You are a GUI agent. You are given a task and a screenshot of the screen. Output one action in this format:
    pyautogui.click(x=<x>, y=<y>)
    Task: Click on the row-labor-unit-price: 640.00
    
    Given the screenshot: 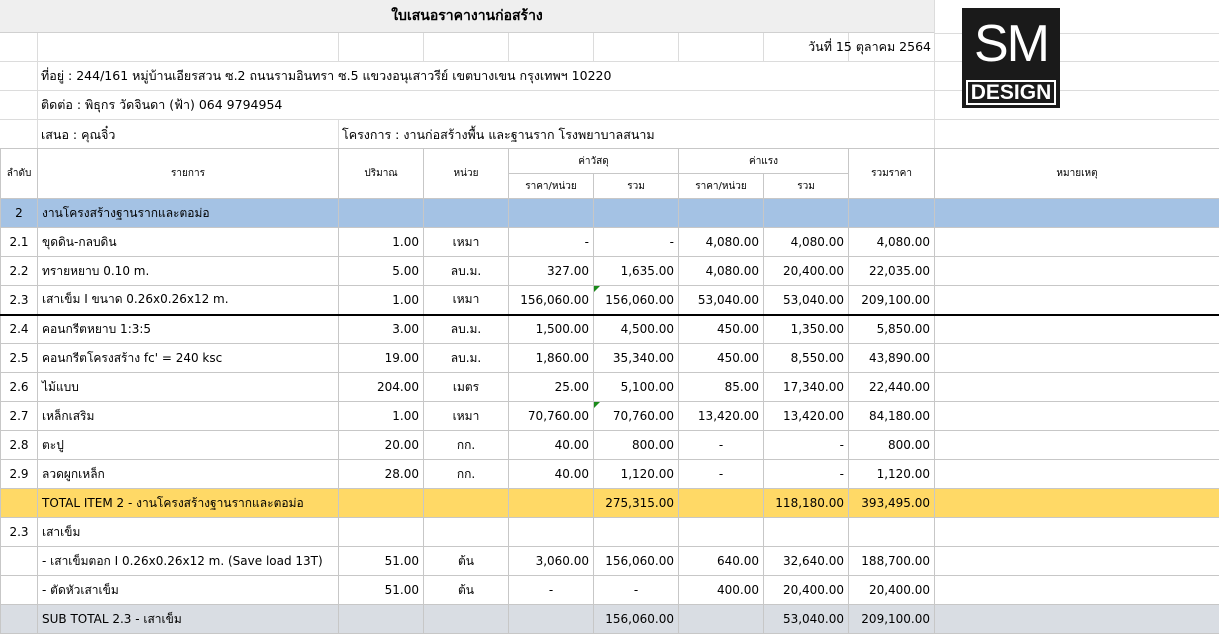 What is the action you would take?
    pyautogui.click(x=721, y=561)
    